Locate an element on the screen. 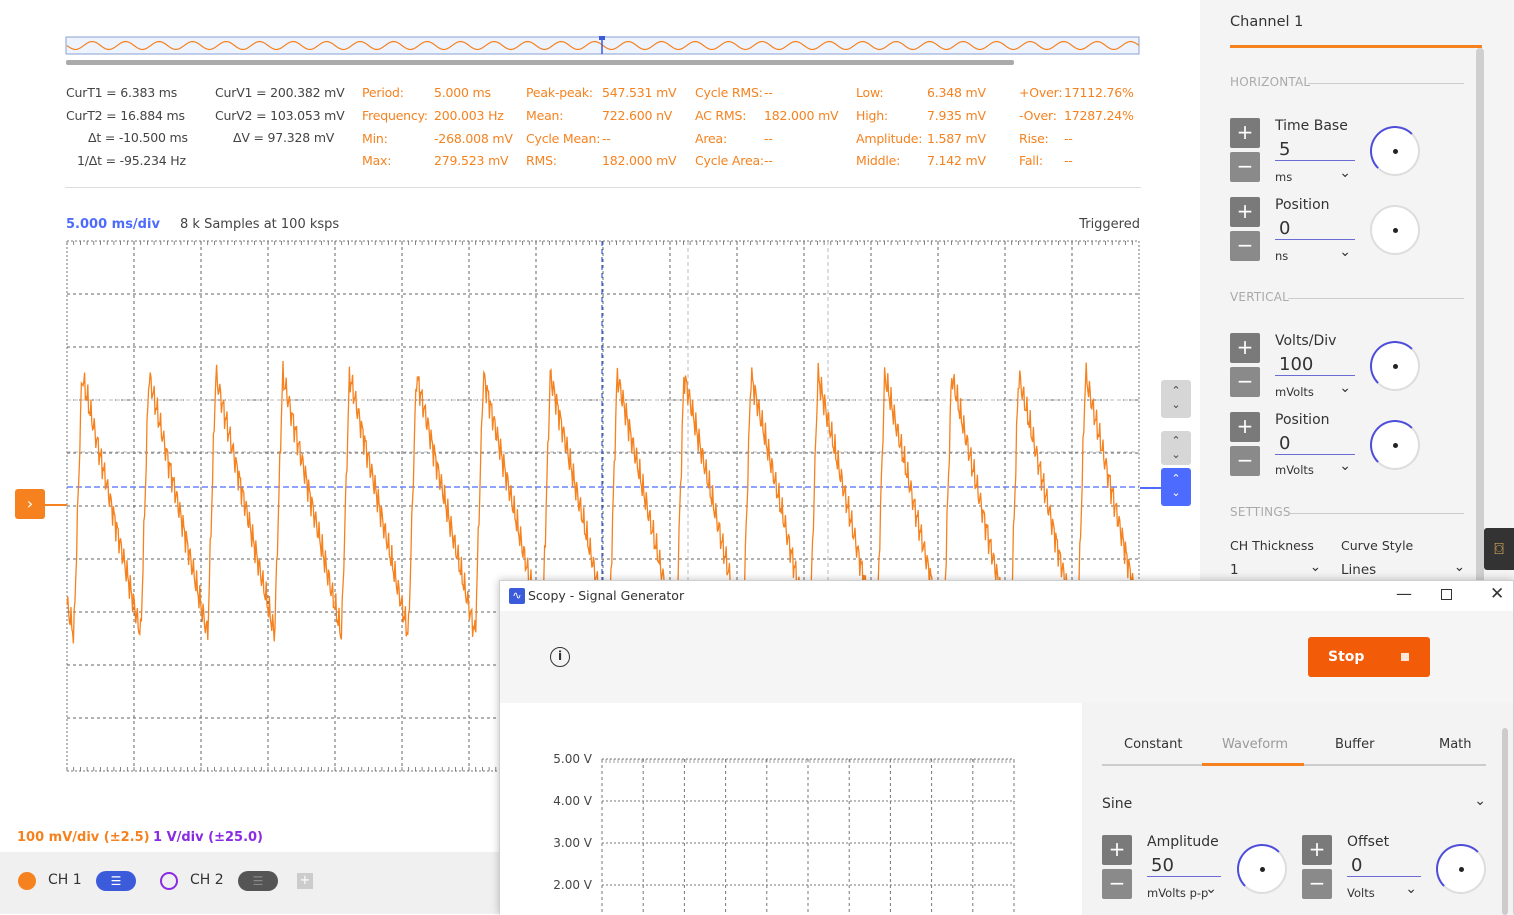 The height and width of the screenshot is (915, 1514). cursor-t2: CurT2 = 16.884 ms is located at coordinates (125, 115).